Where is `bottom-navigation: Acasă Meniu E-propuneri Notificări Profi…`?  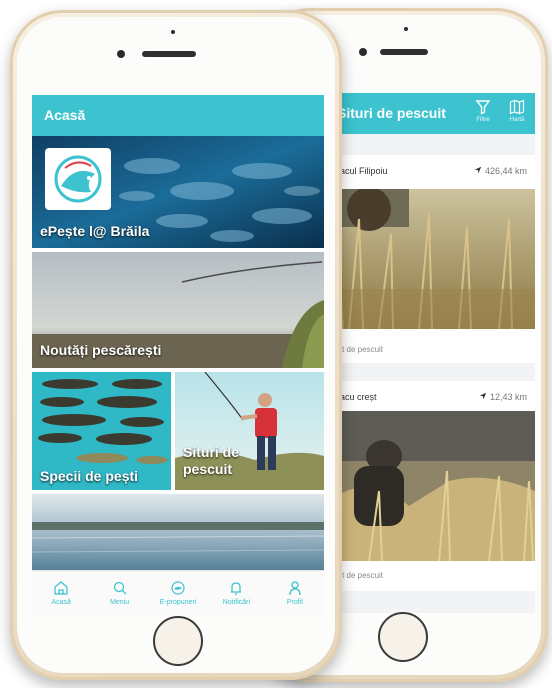 bottom-navigation: Acasă Meniu E-propuneri Notificări Profi… is located at coordinates (178, 592).